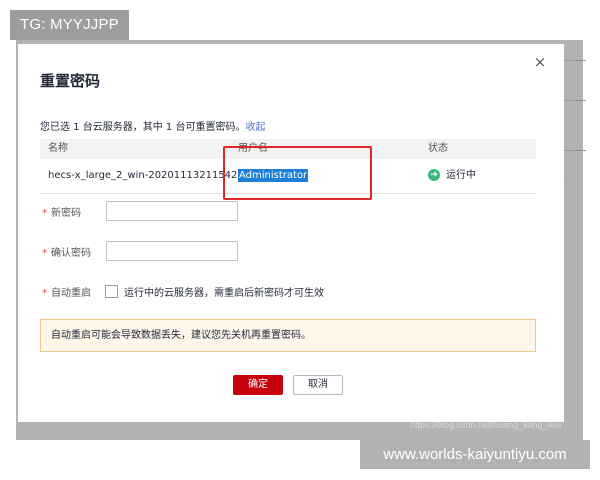 The height and width of the screenshot is (480, 600). What do you see at coordinates (255, 127) in the screenshot?
I see `collapse-link: 收起` at bounding box center [255, 127].